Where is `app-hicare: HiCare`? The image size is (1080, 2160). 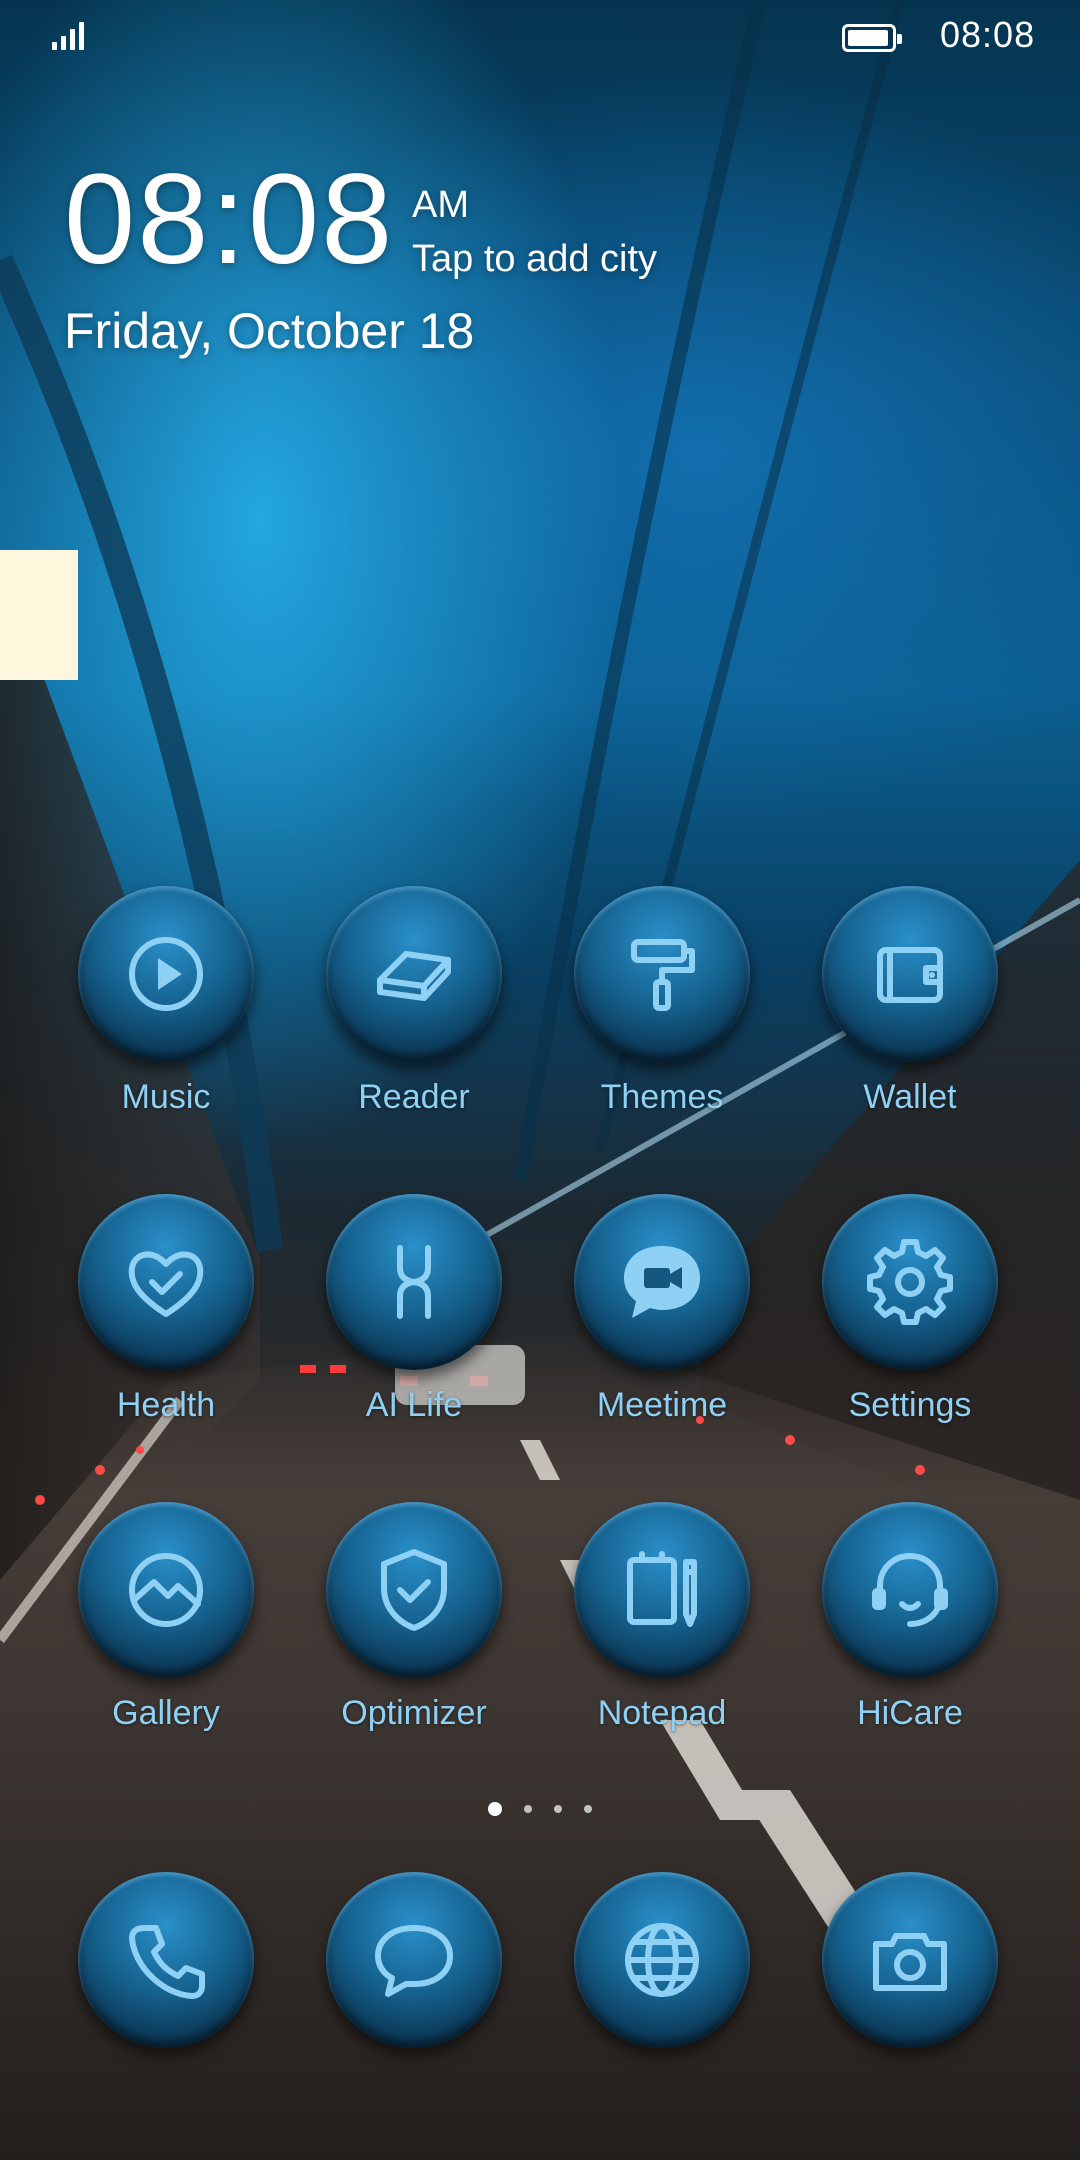 app-hicare: HiCare is located at coordinates (910, 1632).